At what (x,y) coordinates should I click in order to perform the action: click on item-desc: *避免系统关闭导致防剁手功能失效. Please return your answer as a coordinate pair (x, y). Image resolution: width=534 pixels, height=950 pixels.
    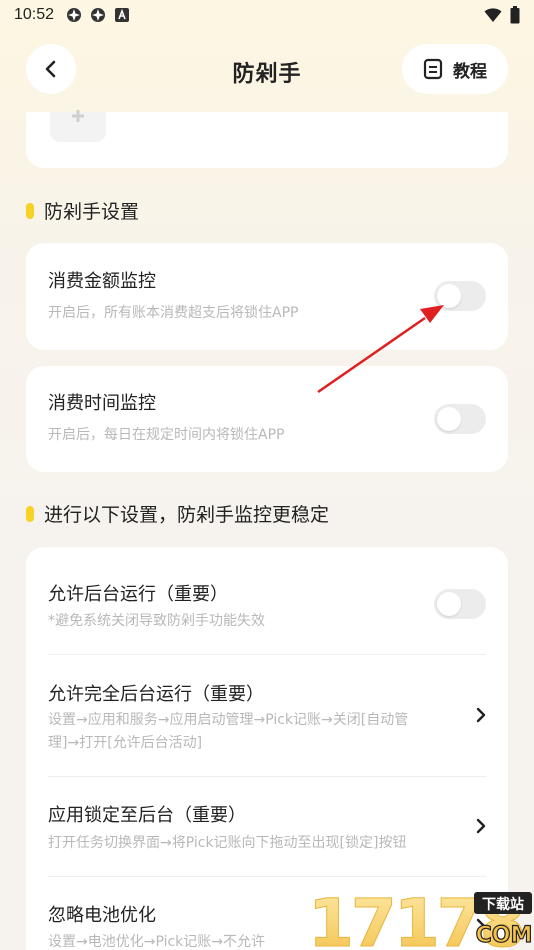
    Looking at the image, I should click on (156, 621).